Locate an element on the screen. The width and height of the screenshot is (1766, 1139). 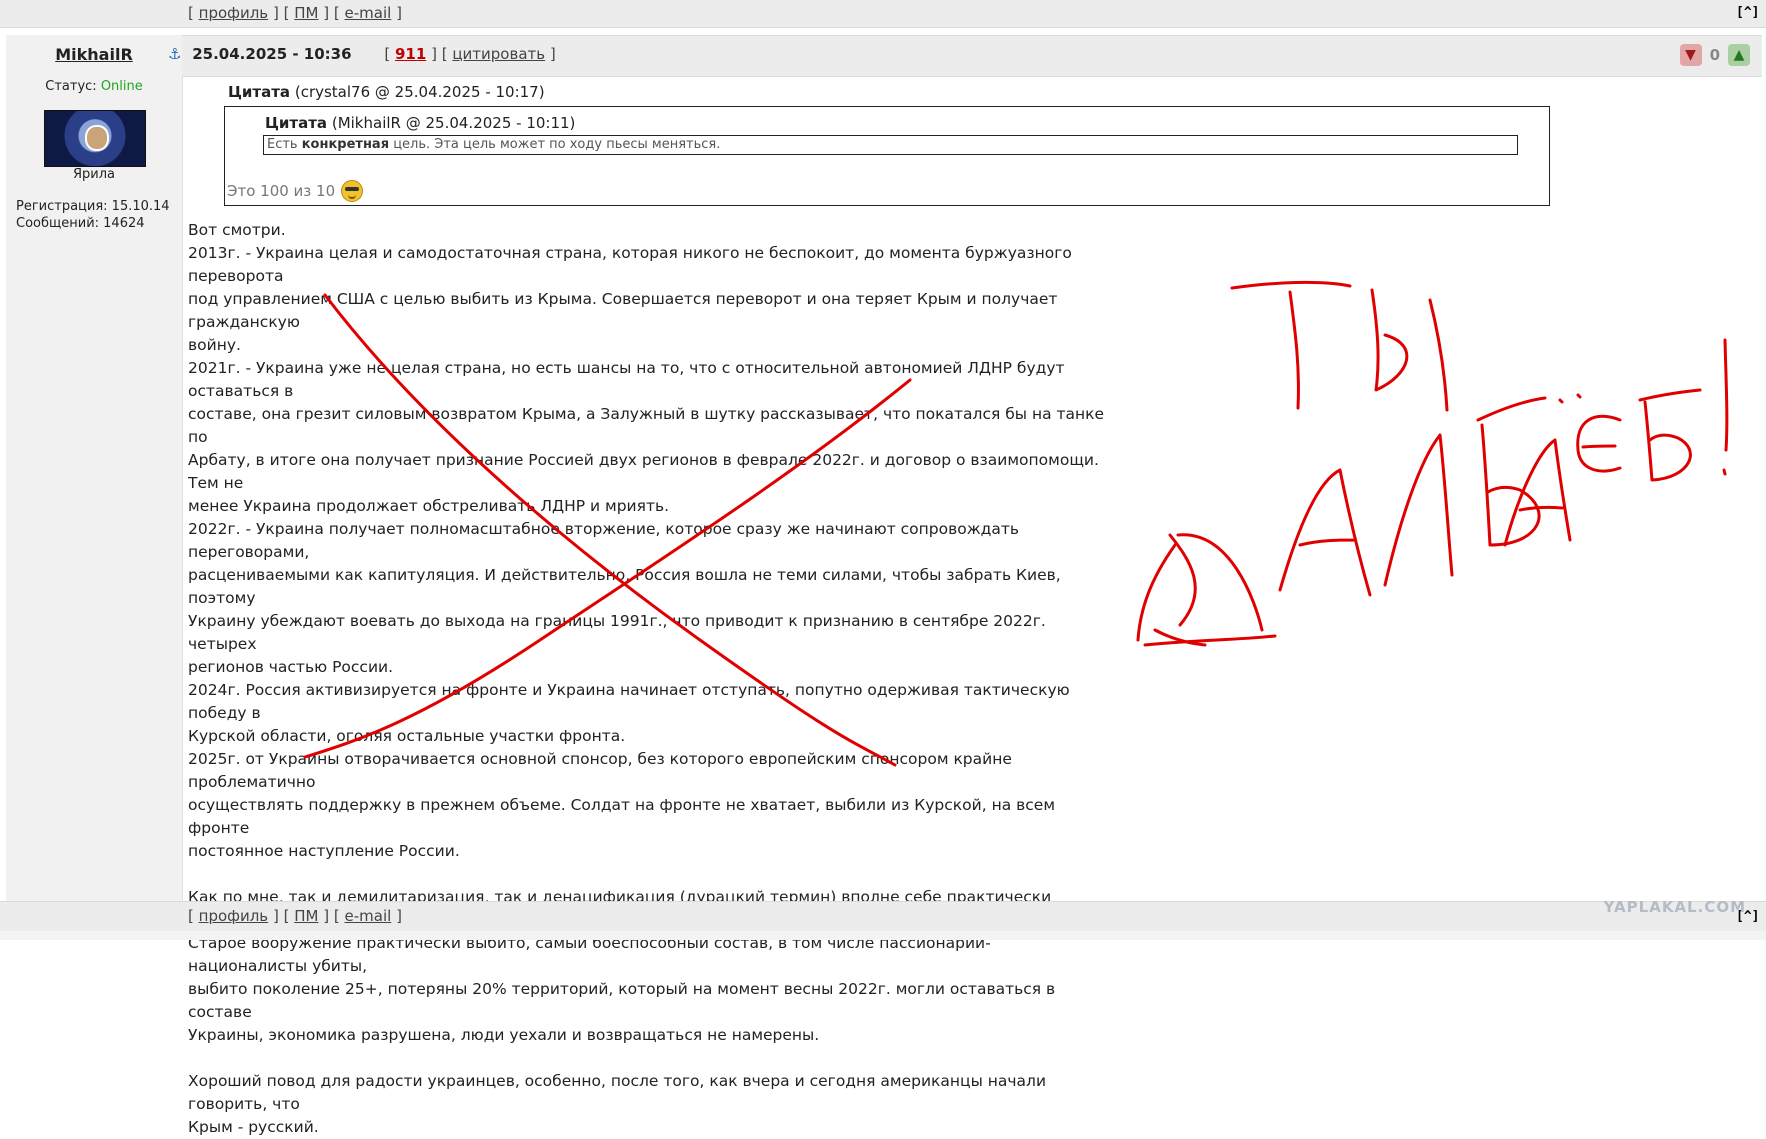
post-line: регионов частью России. is located at coordinates (291, 667).